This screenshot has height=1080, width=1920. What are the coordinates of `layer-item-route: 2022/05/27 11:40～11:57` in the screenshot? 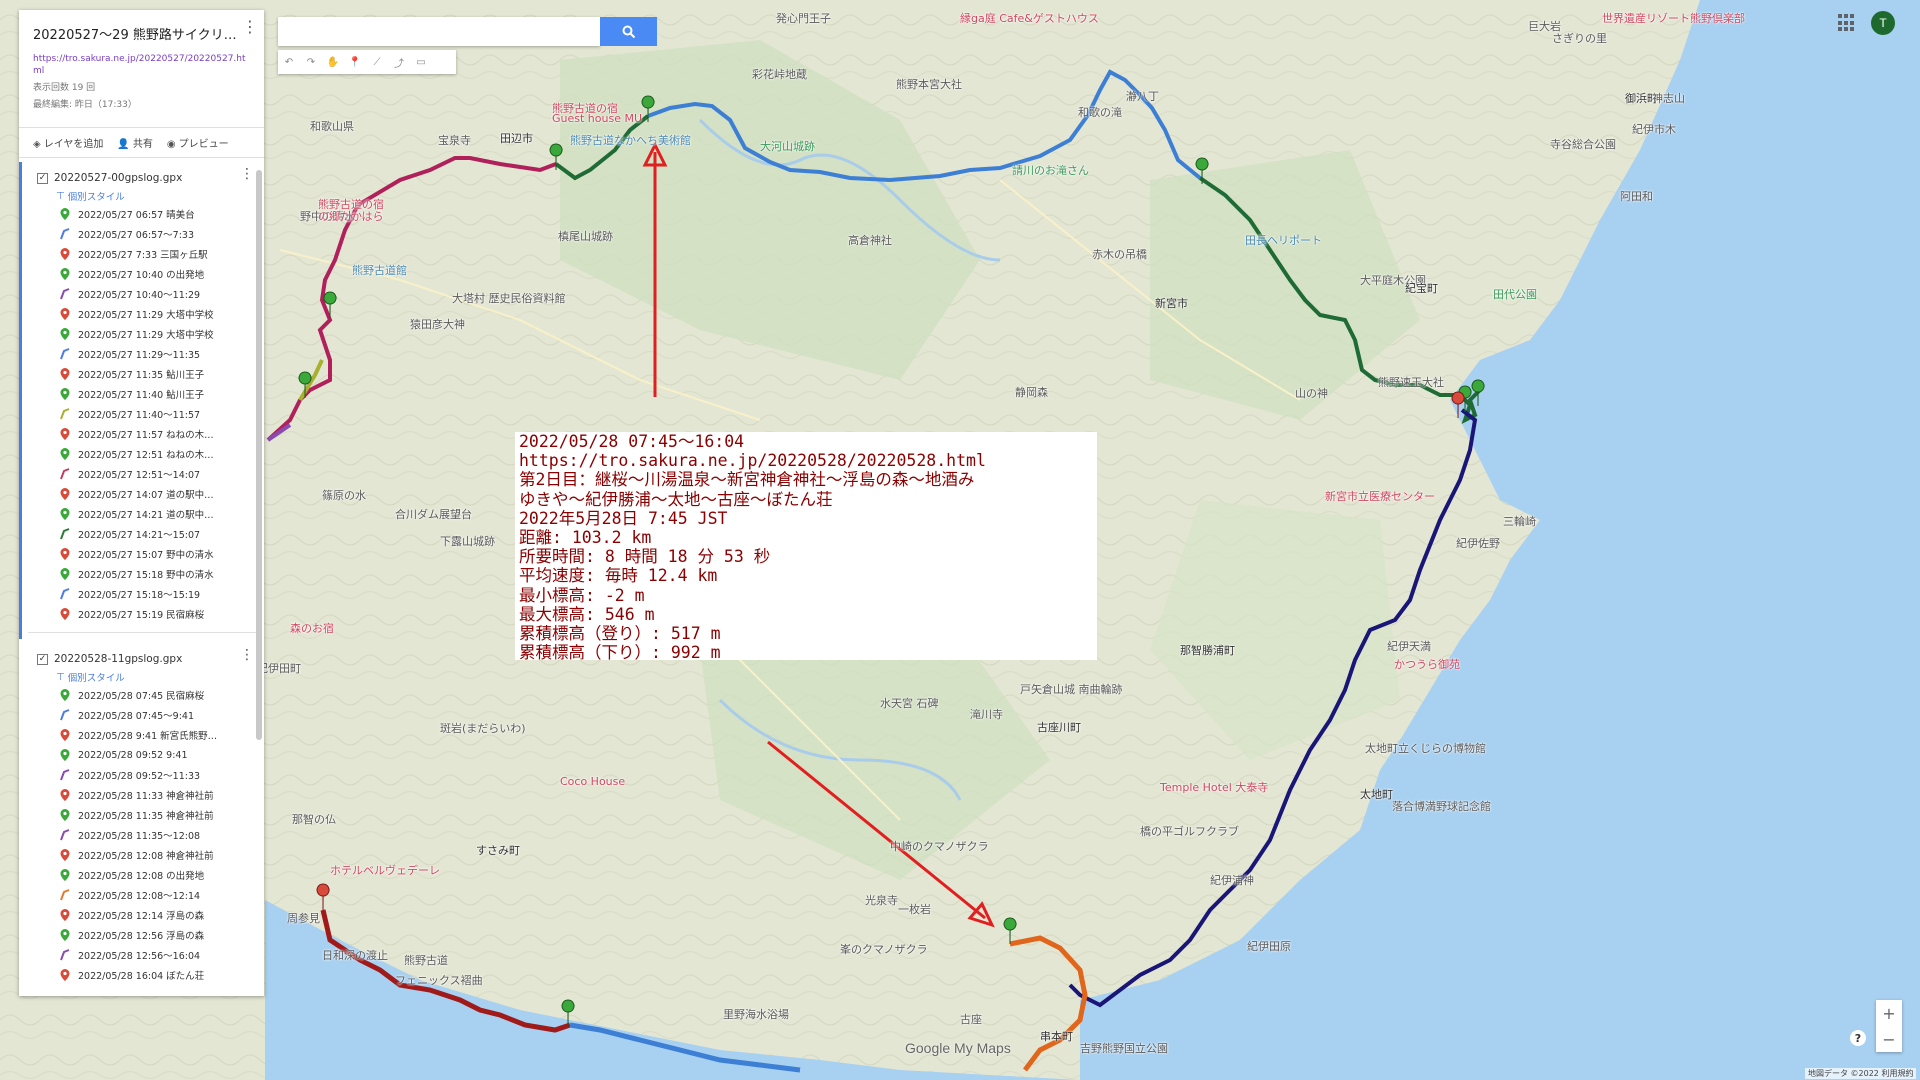 It's located at (143, 414).